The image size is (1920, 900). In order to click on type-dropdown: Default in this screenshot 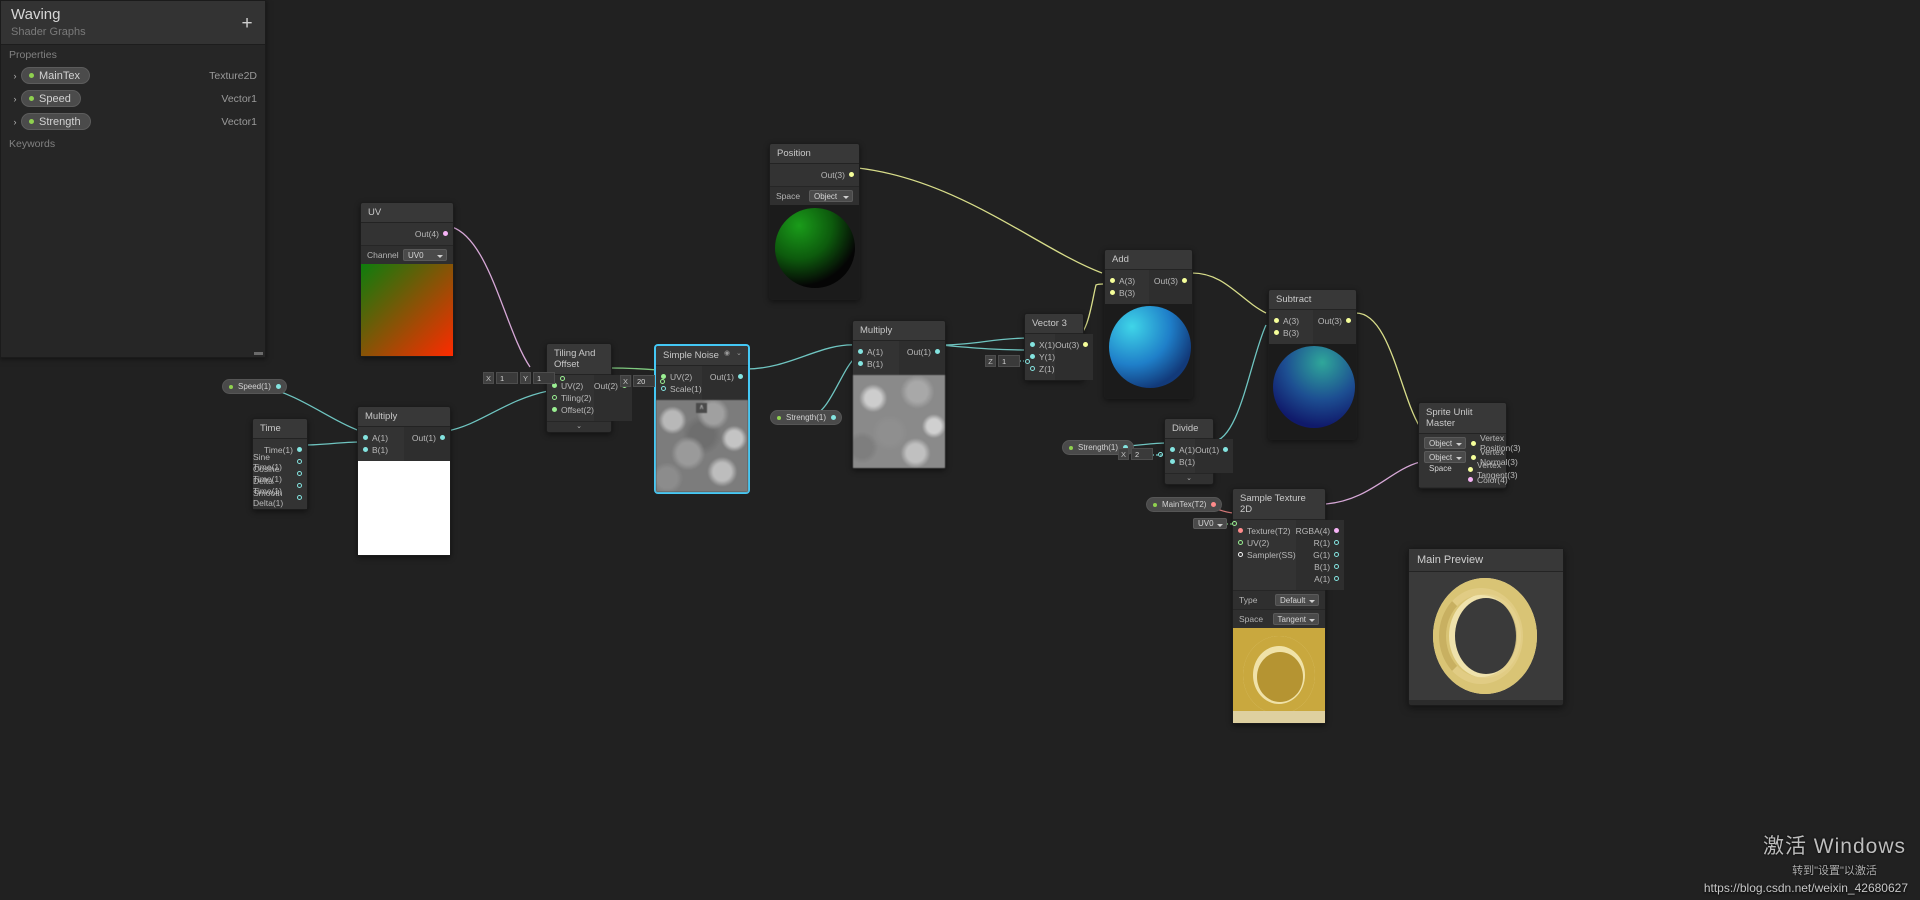, I will do `click(1297, 600)`.